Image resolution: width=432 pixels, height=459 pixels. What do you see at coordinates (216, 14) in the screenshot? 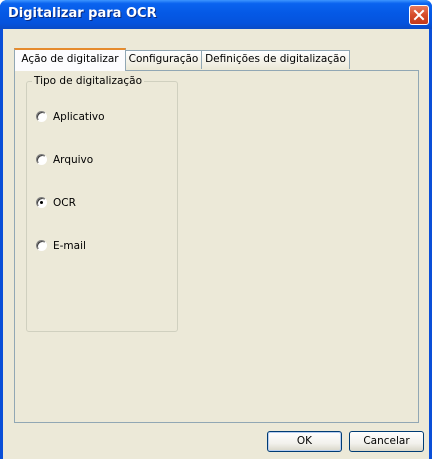
I see `title-bar: Digitalizar para OCR` at bounding box center [216, 14].